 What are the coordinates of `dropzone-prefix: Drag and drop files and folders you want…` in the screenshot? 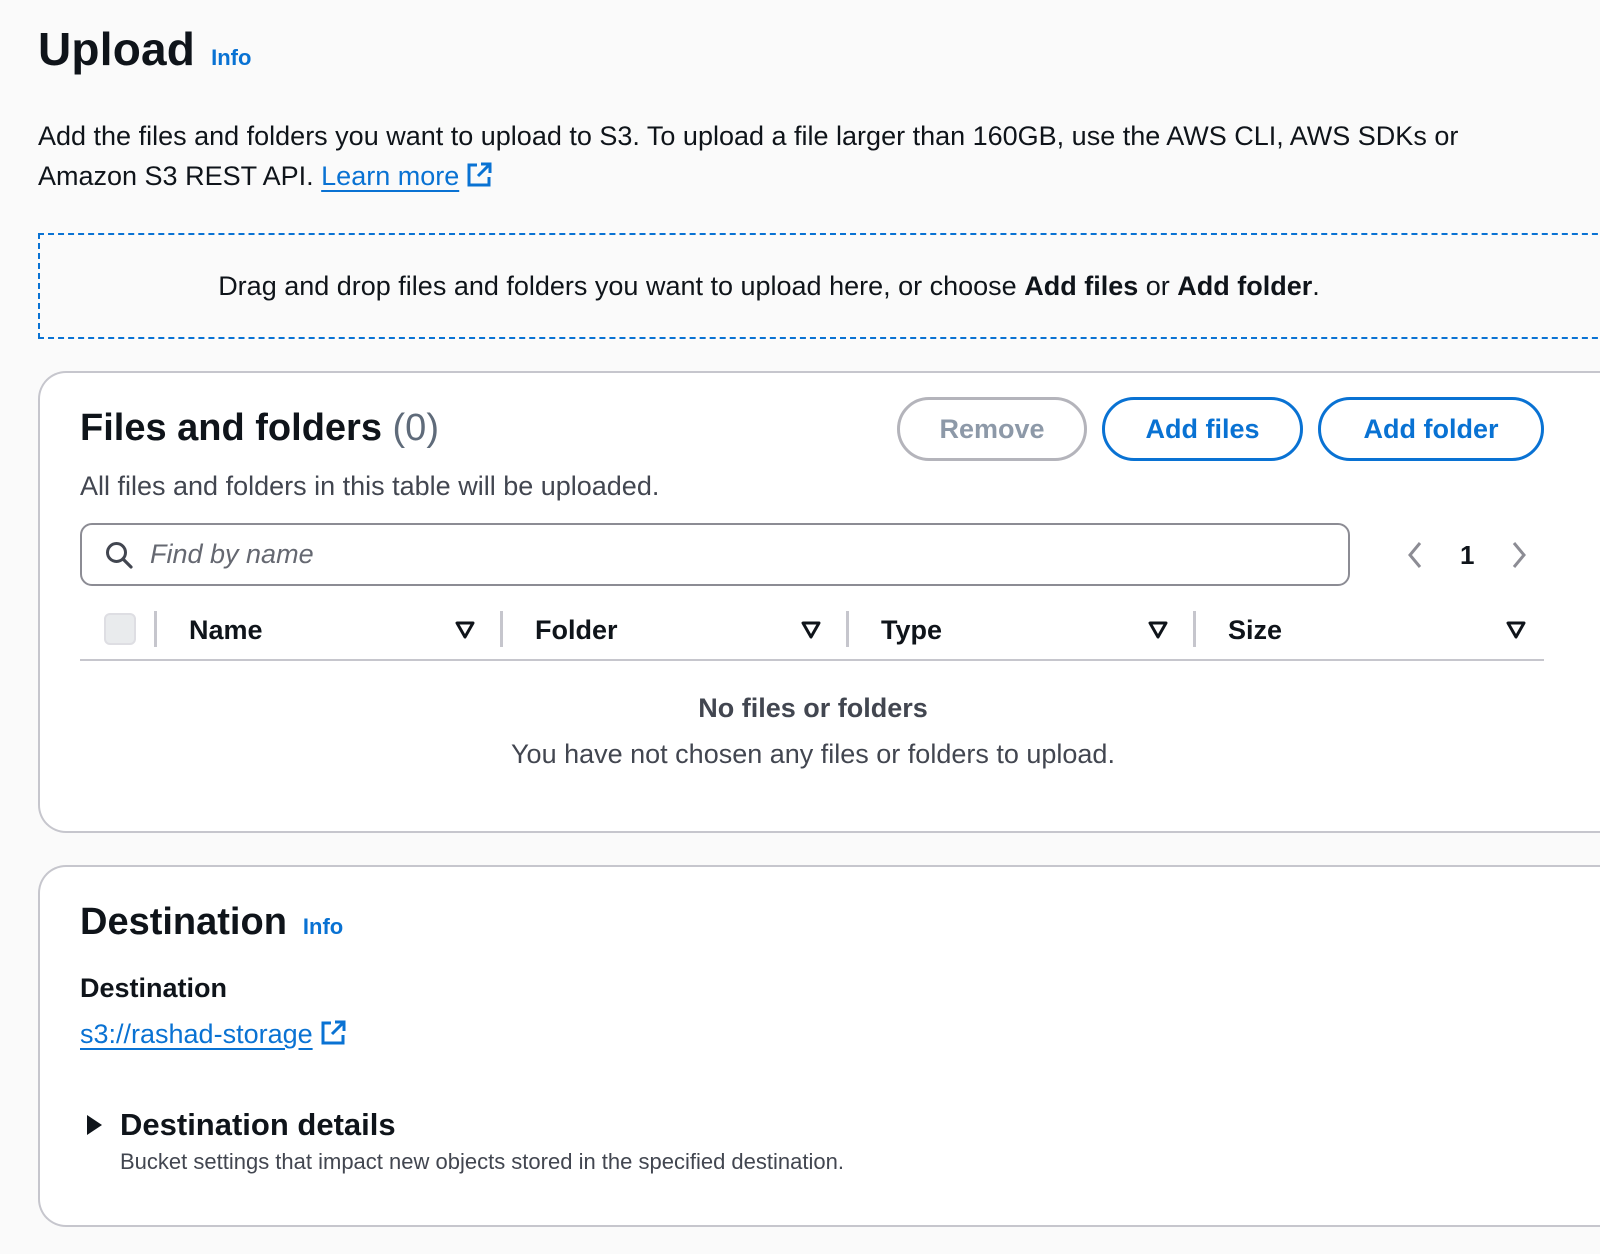 It's located at (617, 285).